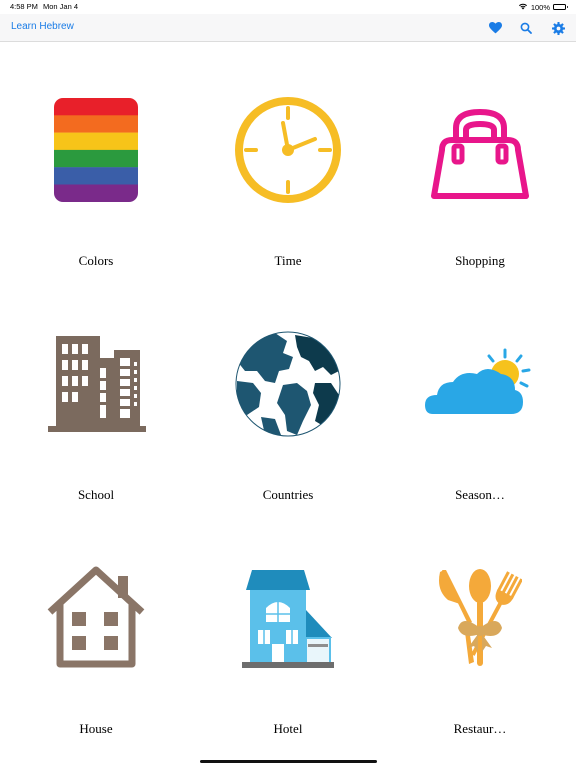 The height and width of the screenshot is (768, 576). What do you see at coordinates (288, 28) in the screenshot?
I see `navigation-bar: Learn Hebrew` at bounding box center [288, 28].